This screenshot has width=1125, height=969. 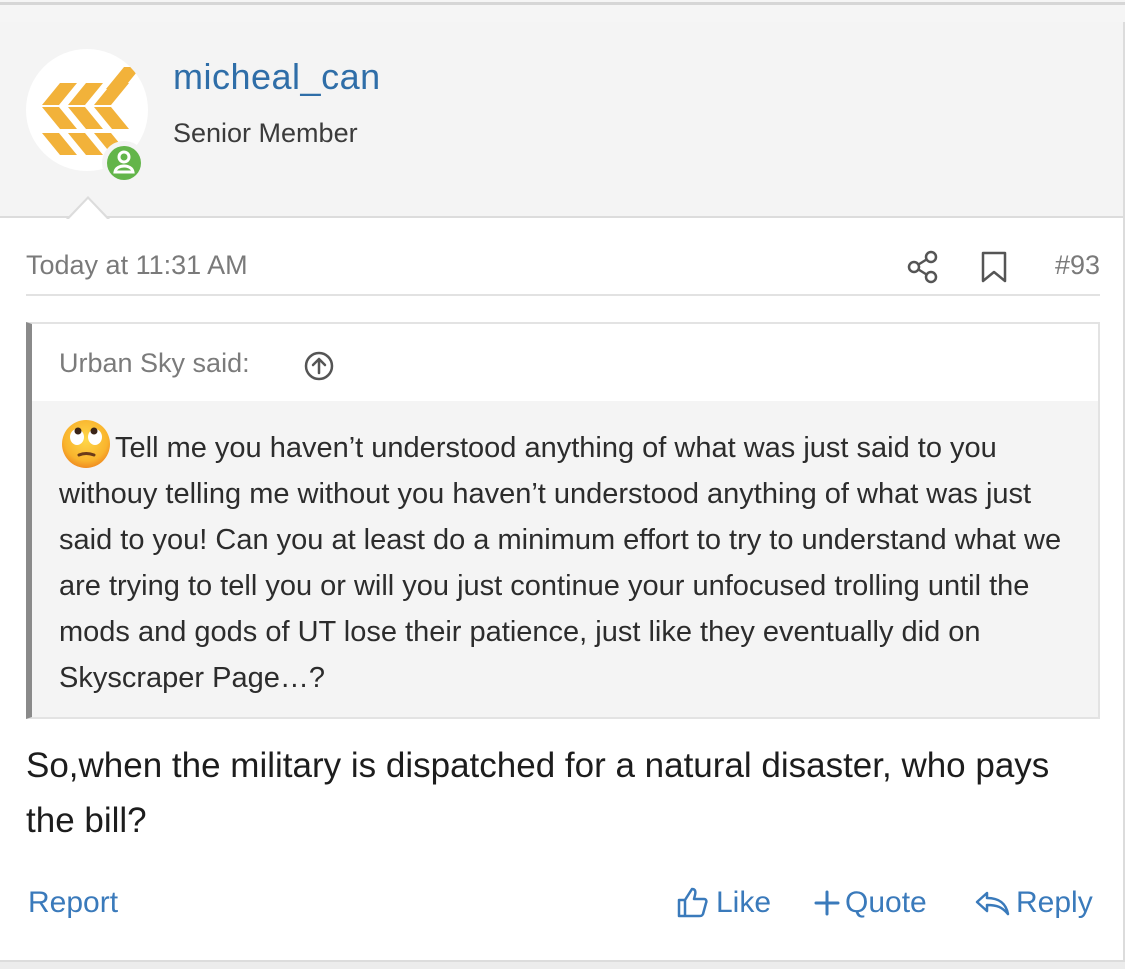 I want to click on reply-button: Reply, so click(x=1033, y=903).